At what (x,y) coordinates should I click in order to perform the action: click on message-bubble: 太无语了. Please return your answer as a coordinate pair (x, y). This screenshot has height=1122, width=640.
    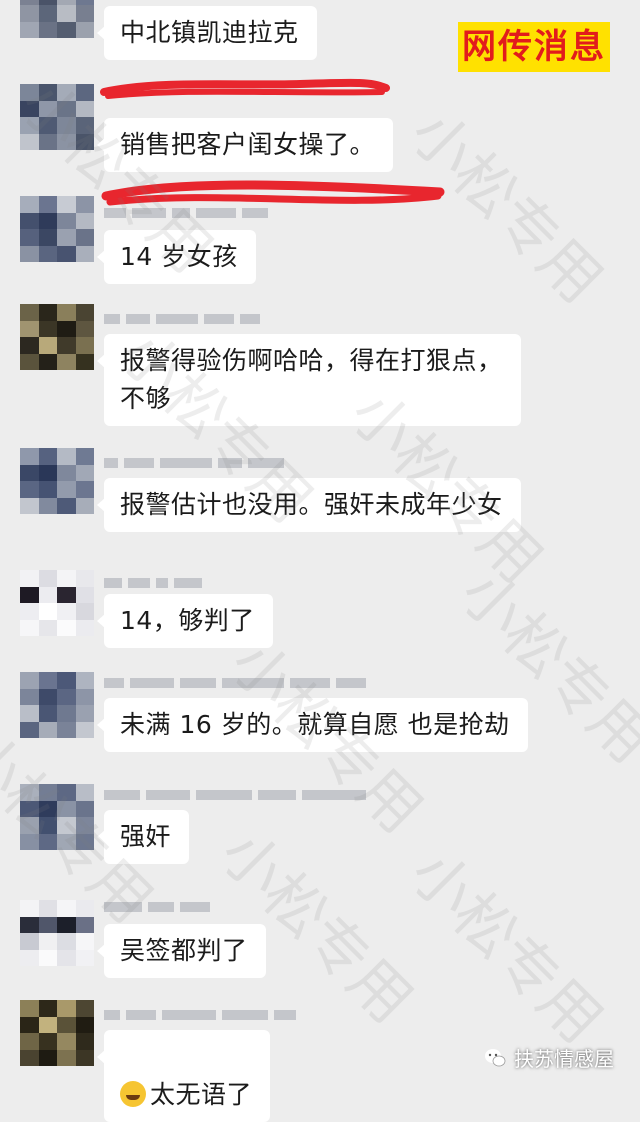
    Looking at the image, I should click on (183, 1076).